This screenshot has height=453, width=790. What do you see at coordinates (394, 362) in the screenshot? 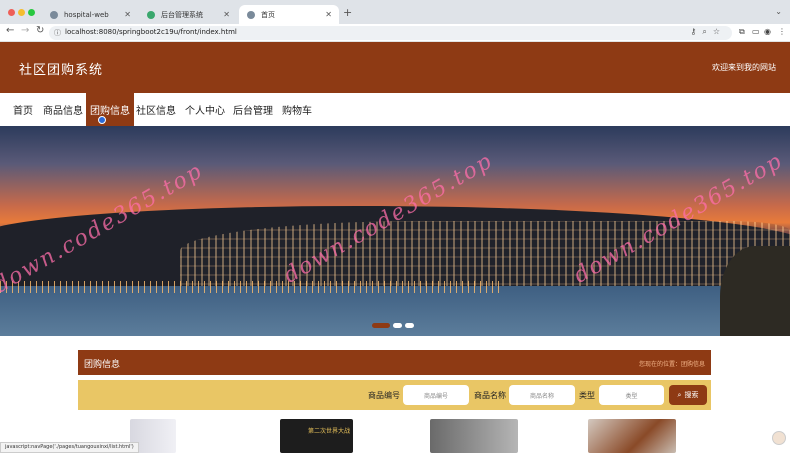
I see `section-header: 团购信息 您现在的位置：团购信息` at bounding box center [394, 362].